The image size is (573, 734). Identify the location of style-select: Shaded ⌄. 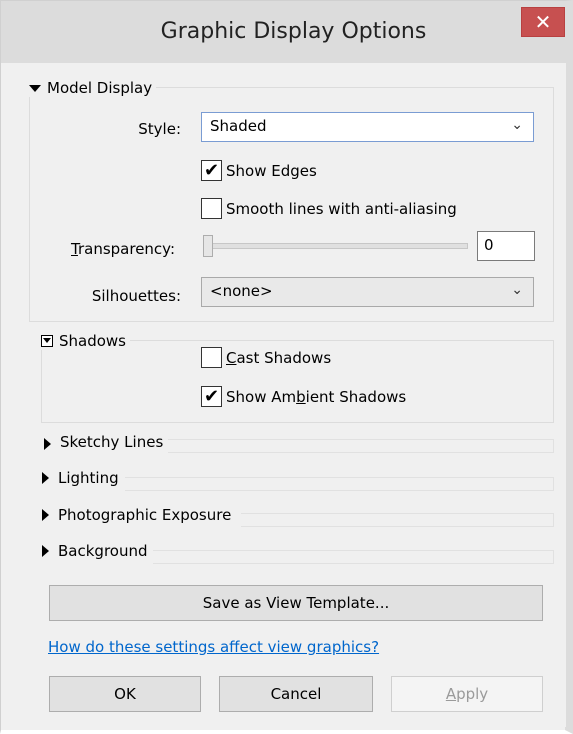
(367, 127).